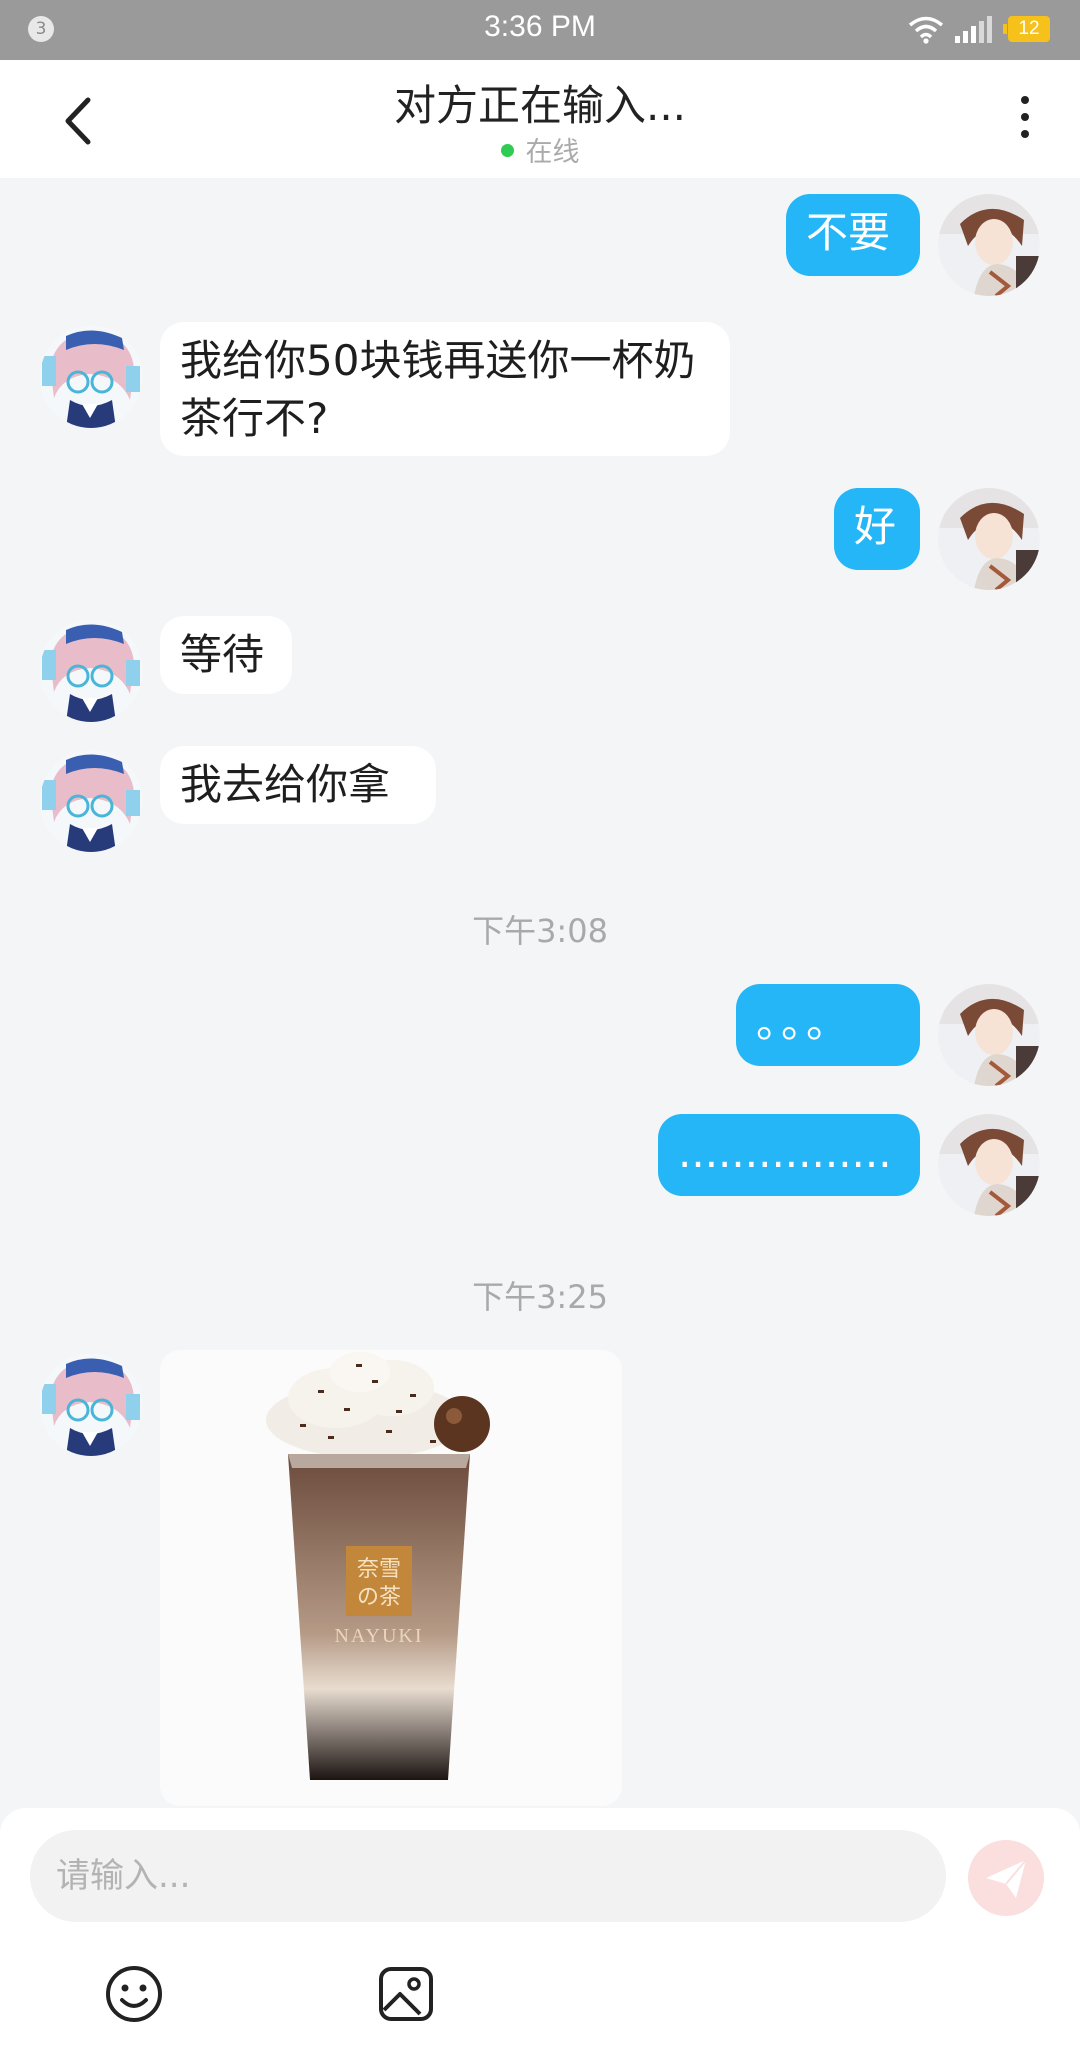 This screenshot has height=2060, width=1080. I want to click on wifi-icon, so click(926, 30).